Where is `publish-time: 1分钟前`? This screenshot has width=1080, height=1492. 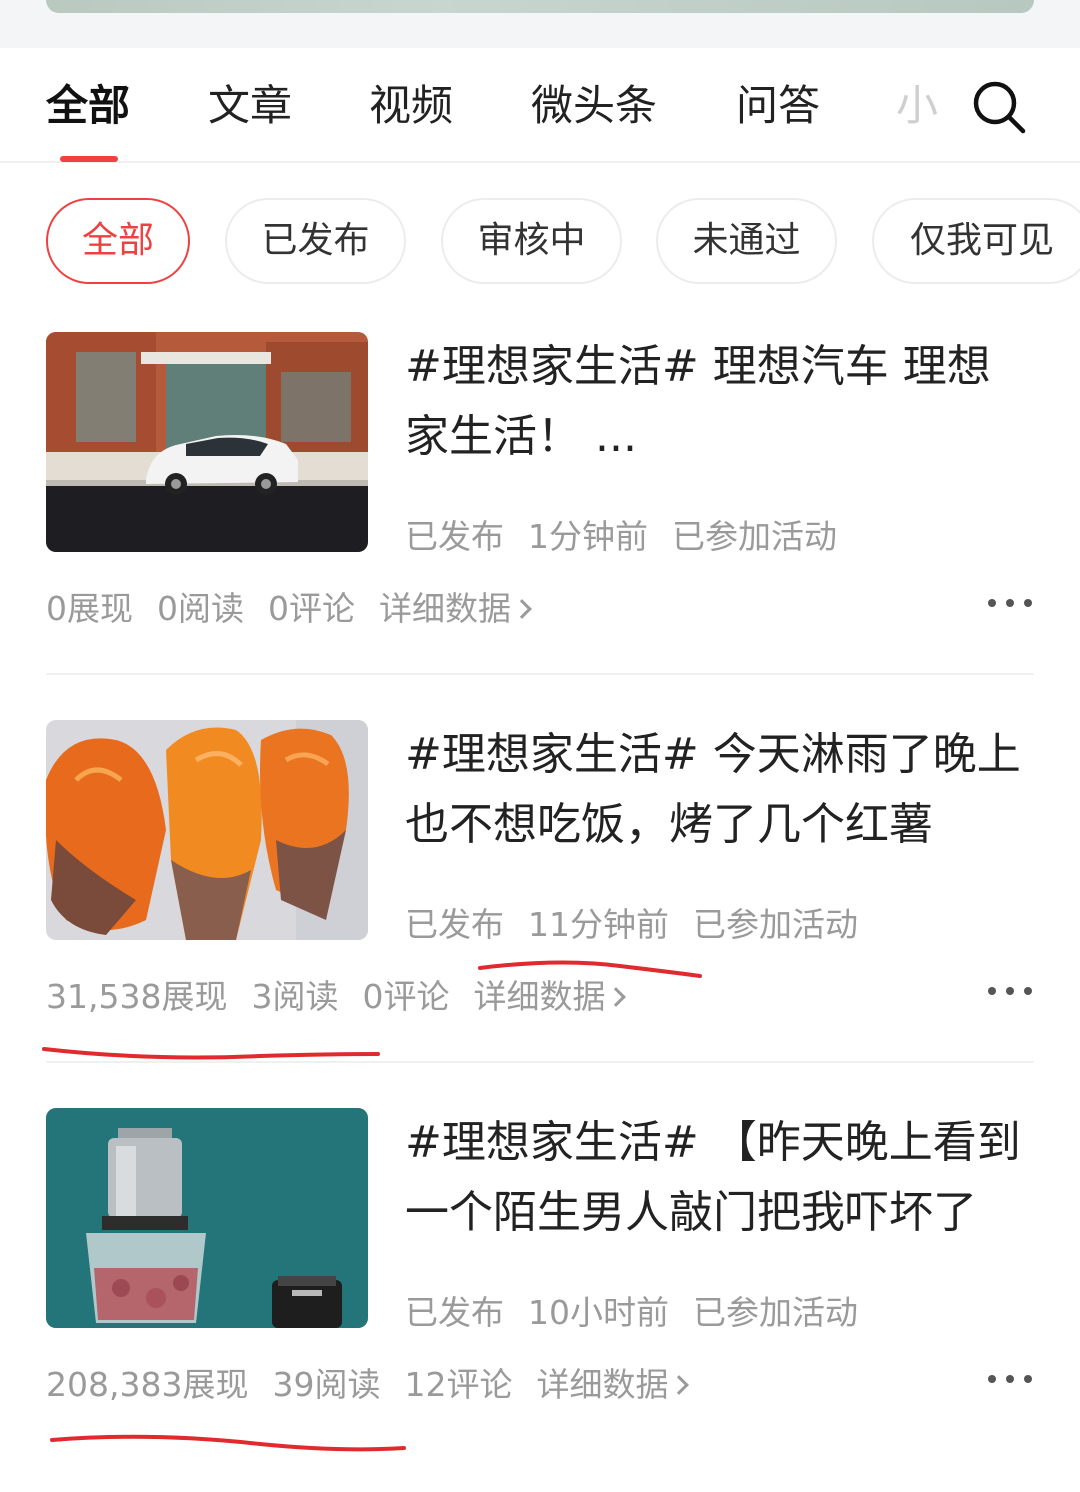 publish-time: 1分钟前 is located at coordinates (588, 536).